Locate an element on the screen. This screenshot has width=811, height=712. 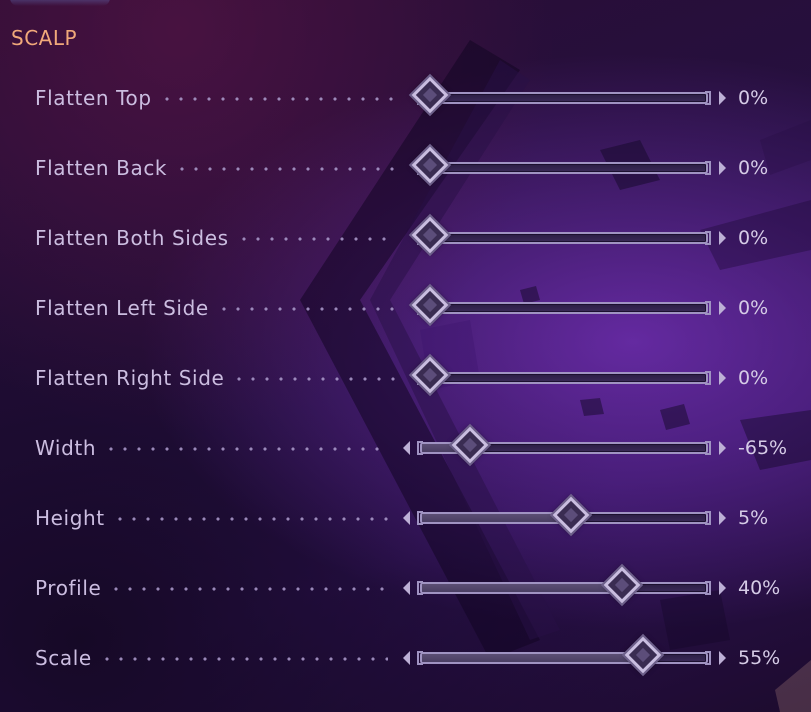
slider-row: Scale 55% is located at coordinates (405, 658).